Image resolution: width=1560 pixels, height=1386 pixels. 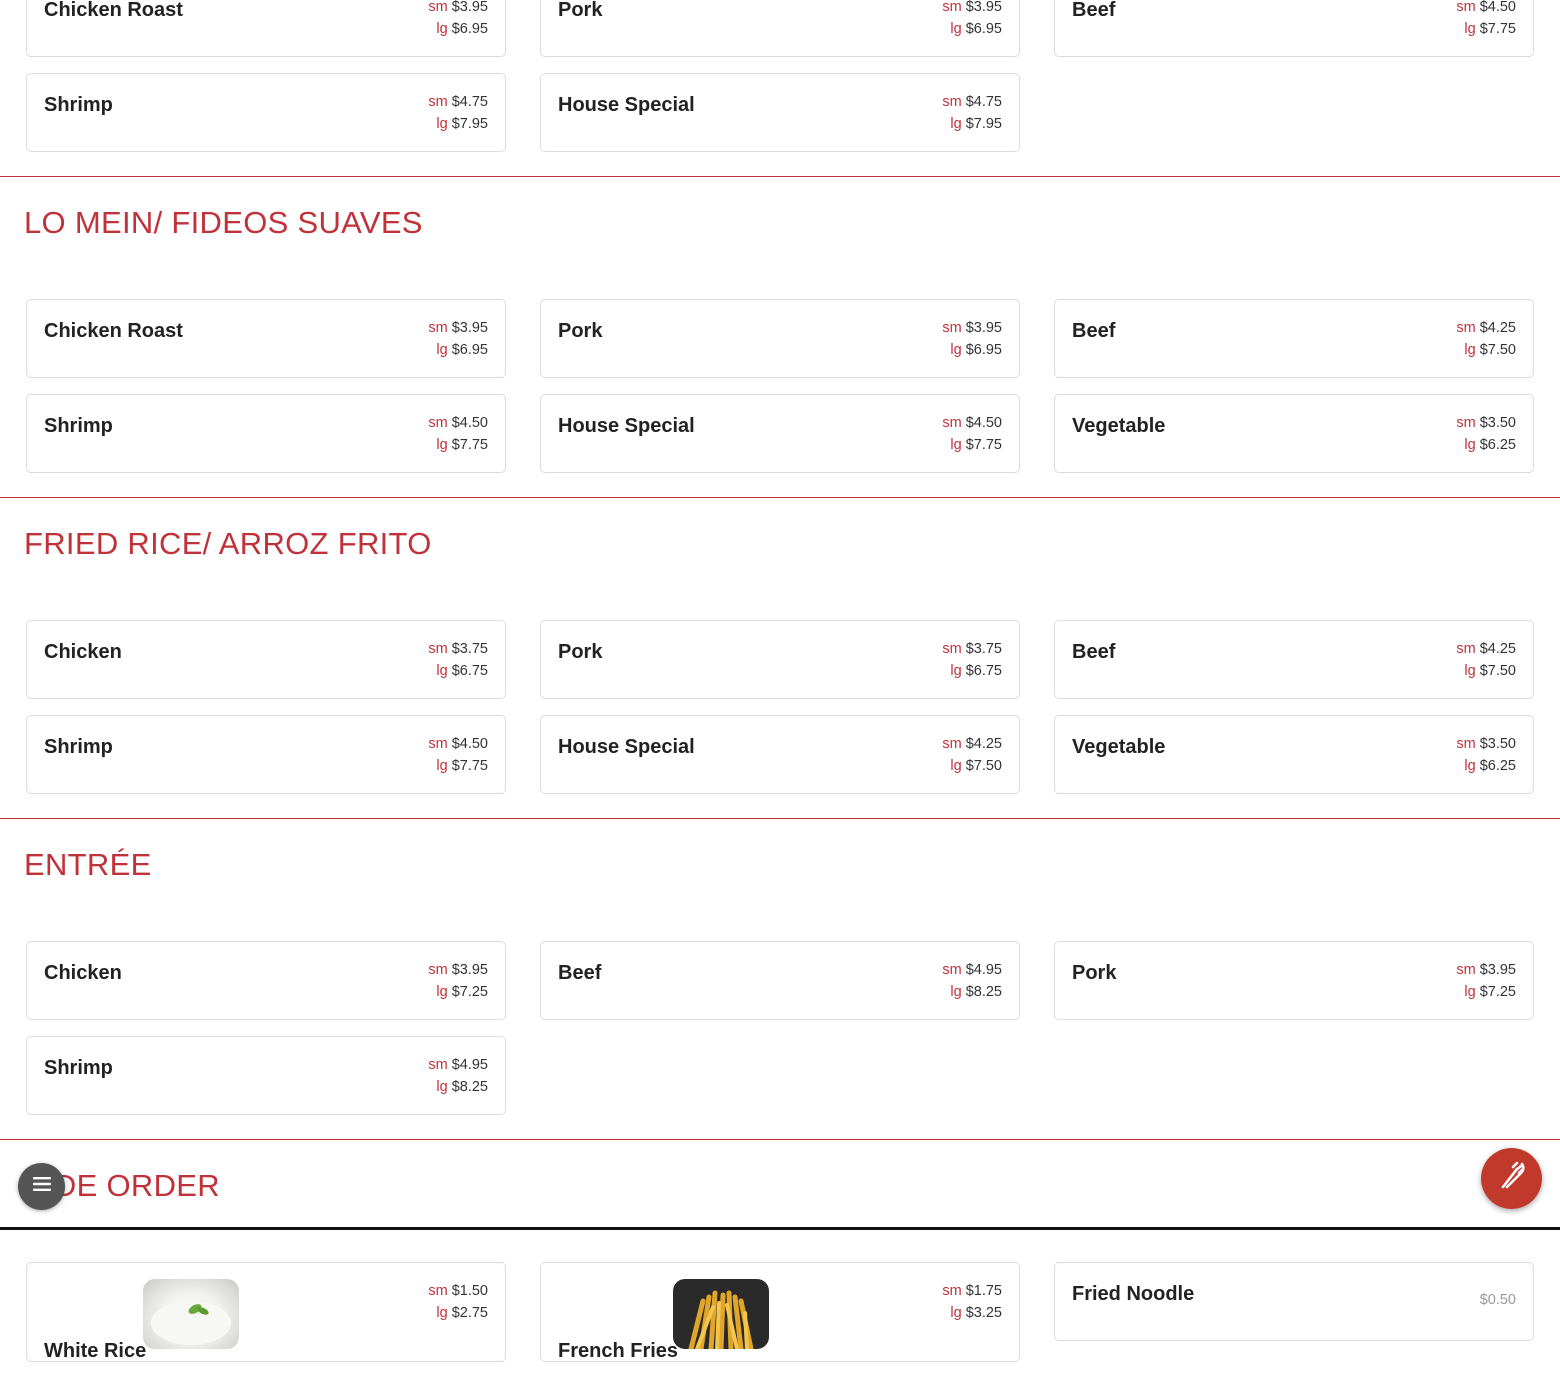 I want to click on hamburger-menu-icon, so click(x=42, y=1186).